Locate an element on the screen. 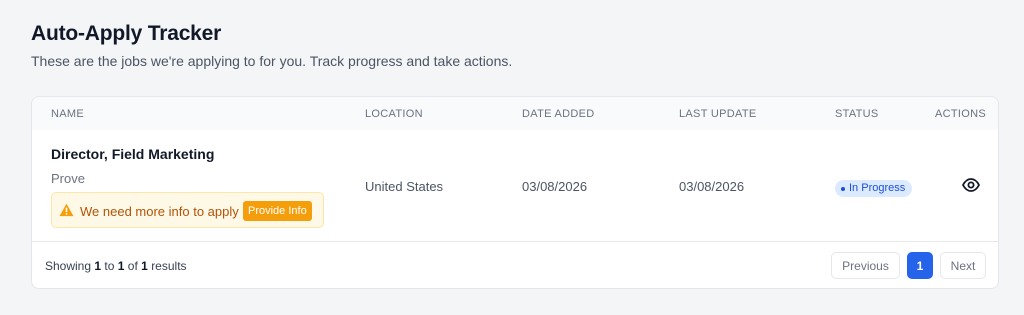 The image size is (1024, 315). results-showing-label: Showing is located at coordinates (68, 266).